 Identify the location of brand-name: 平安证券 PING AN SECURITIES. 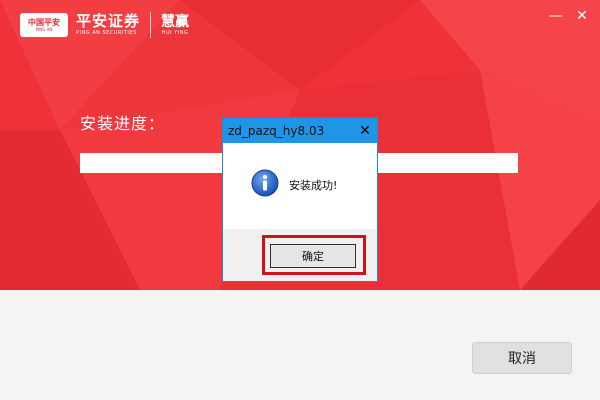
(108, 25).